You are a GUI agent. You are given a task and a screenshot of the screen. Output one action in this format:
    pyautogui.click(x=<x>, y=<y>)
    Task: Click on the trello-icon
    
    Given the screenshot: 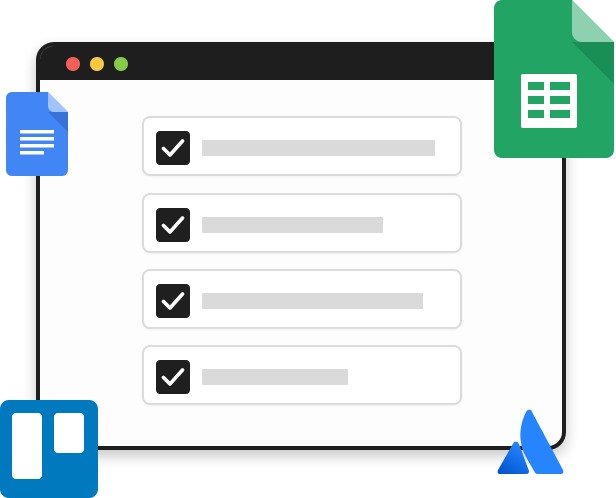 What is the action you would take?
    pyautogui.click(x=49, y=449)
    